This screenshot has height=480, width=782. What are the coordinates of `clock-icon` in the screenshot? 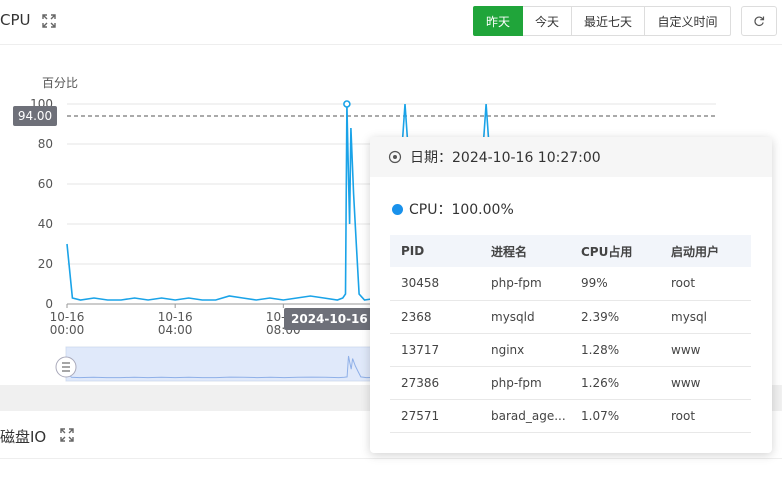 It's located at (395, 157).